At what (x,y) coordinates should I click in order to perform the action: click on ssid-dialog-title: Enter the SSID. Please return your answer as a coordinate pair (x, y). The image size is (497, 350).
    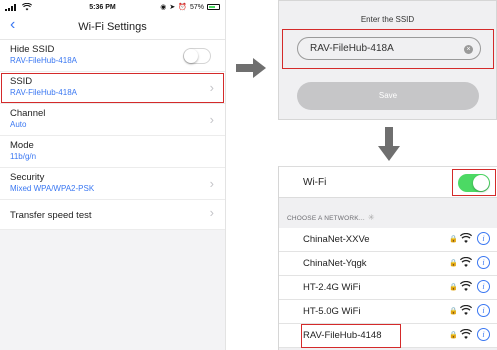
    Looking at the image, I should click on (387, 19).